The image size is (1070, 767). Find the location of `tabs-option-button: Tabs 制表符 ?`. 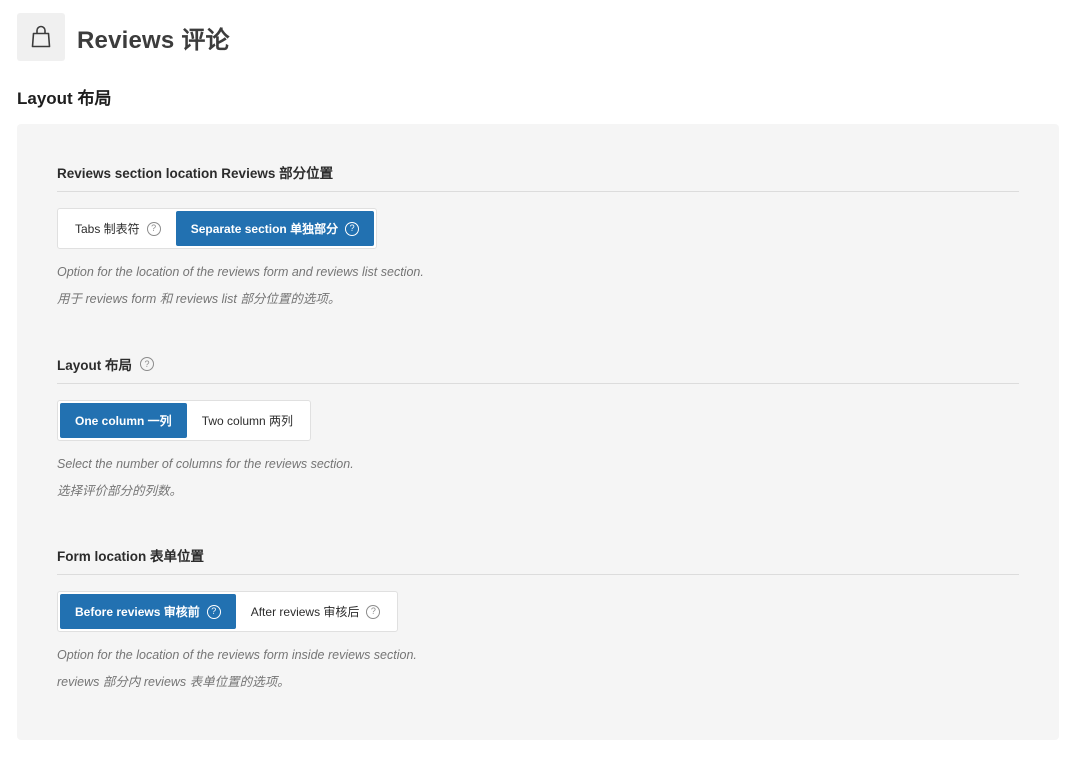

tabs-option-button: Tabs 制表符 ? is located at coordinates (118, 228).